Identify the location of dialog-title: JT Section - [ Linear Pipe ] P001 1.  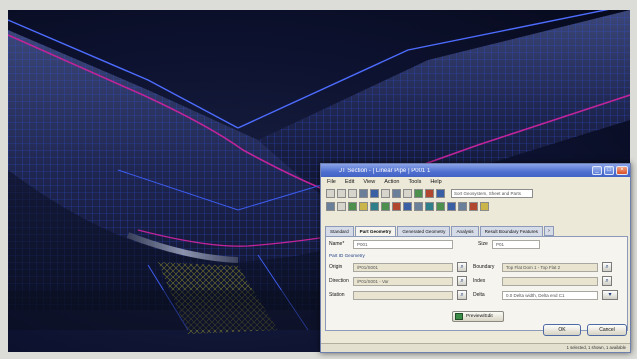
(385, 170).